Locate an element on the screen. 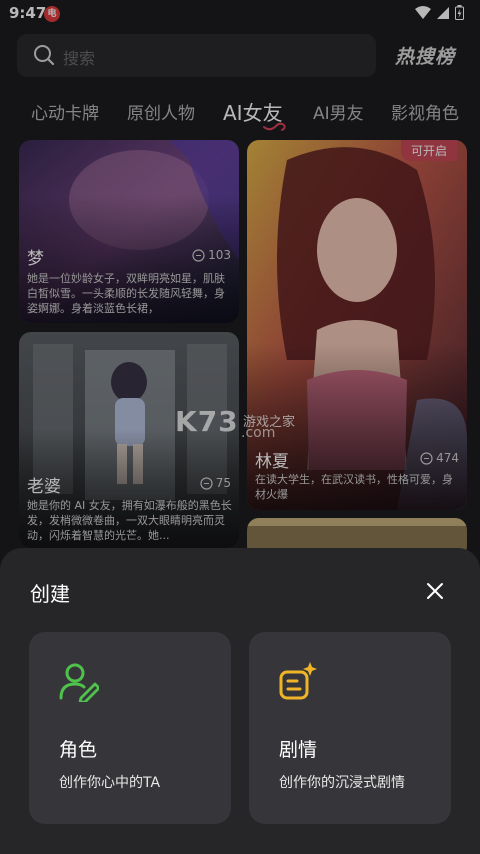  option-title: 角色 is located at coordinates (78, 750).